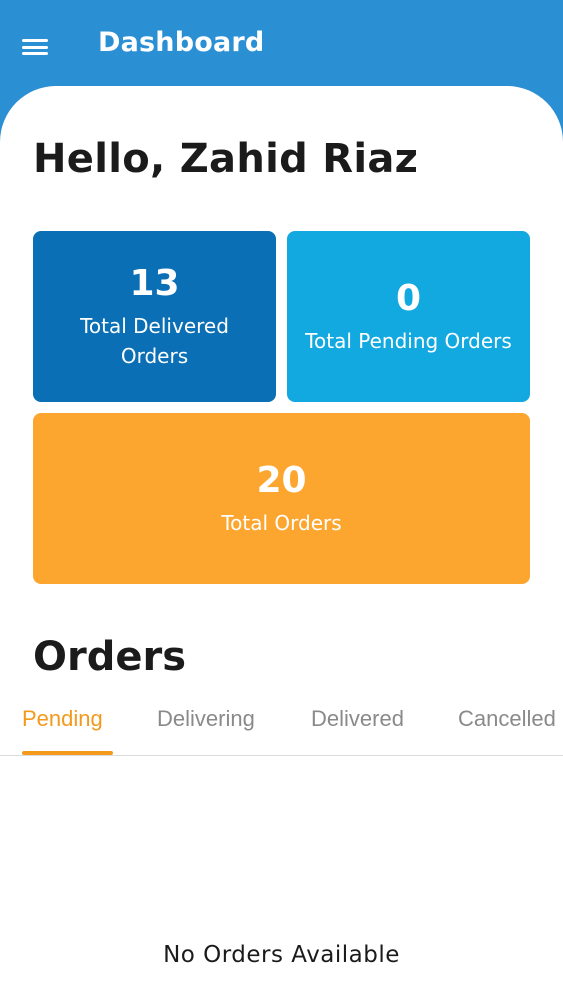 This screenshot has height=1000, width=563. I want to click on delivered-orders-card: 13 Total Delivered Orders, so click(154, 316).